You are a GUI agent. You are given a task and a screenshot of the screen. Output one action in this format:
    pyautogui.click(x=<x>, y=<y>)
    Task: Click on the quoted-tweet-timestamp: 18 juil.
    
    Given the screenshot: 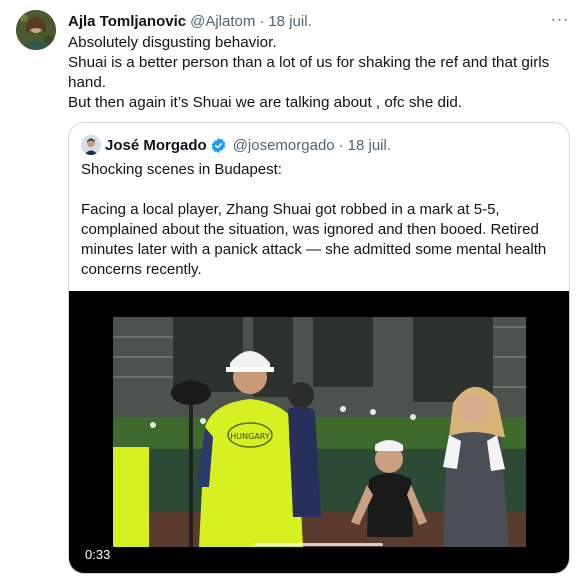 What is the action you would take?
    pyautogui.click(x=369, y=145)
    